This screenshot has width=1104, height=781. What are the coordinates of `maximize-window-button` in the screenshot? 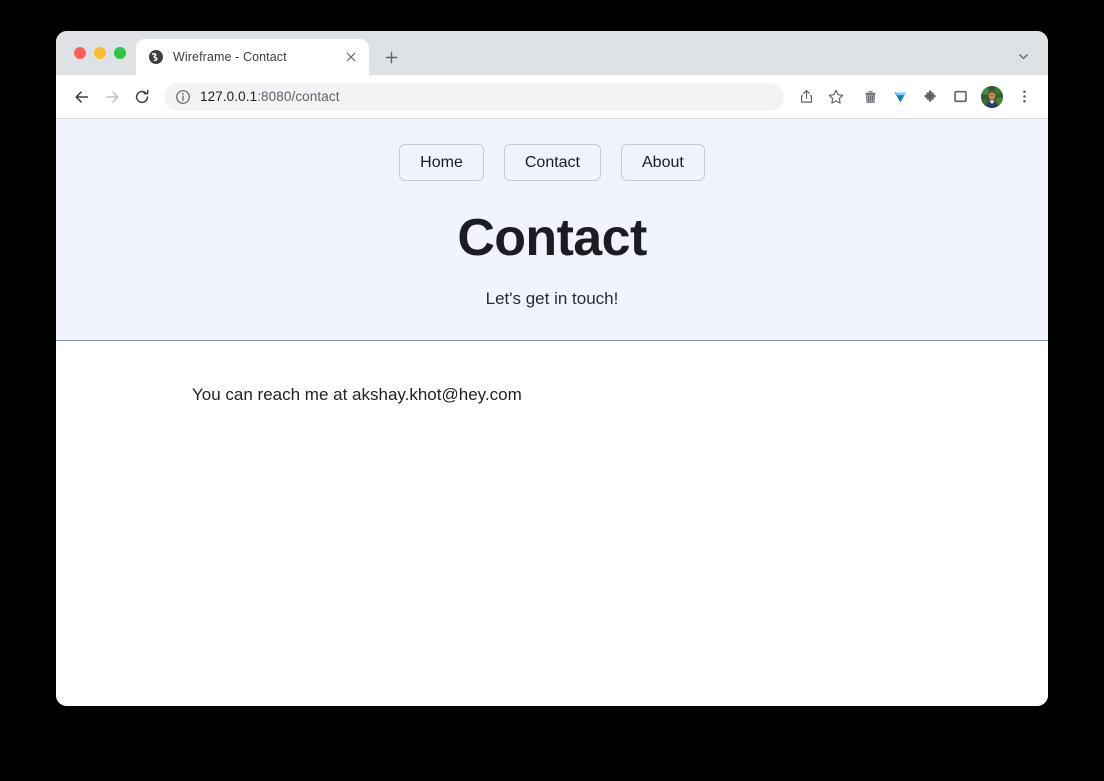 It's located at (120, 53).